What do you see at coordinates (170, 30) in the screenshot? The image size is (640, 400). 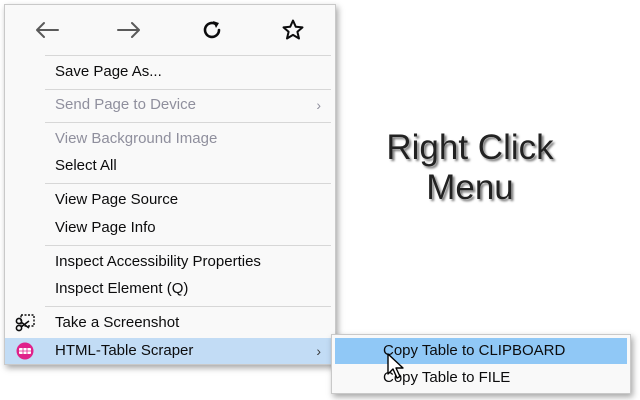 I see `navigation-row` at bounding box center [170, 30].